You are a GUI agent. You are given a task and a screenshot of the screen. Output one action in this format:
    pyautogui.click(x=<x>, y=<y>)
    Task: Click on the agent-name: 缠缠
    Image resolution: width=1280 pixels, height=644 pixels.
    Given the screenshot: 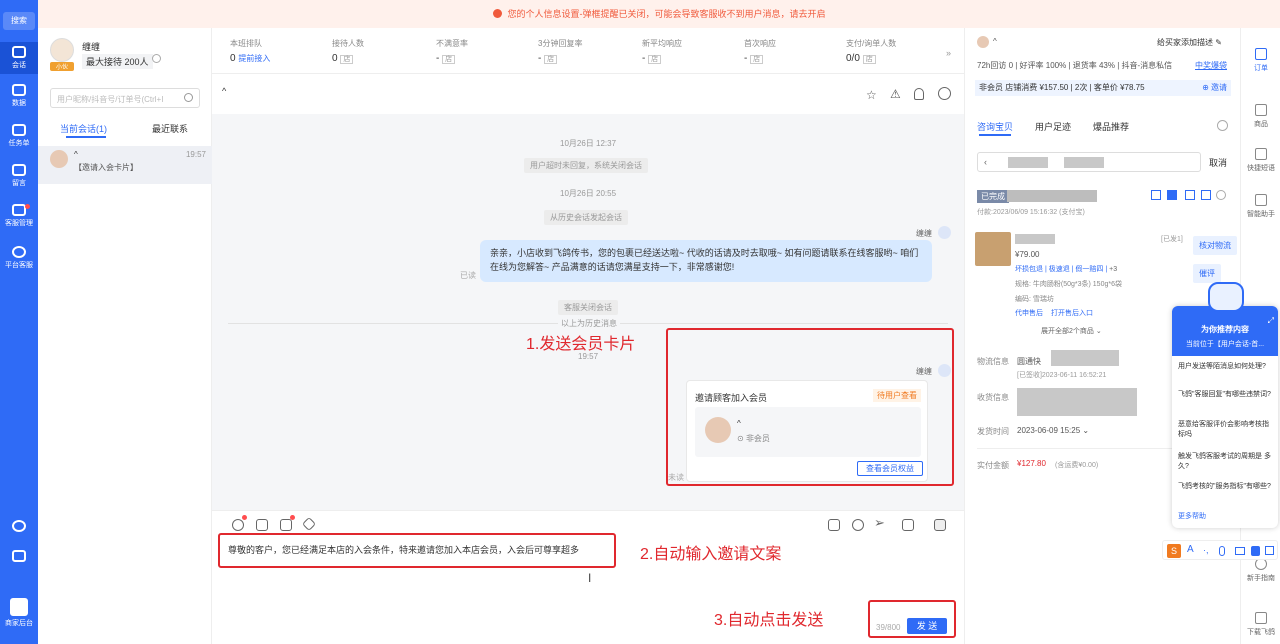 What is the action you would take?
    pyautogui.click(x=91, y=47)
    